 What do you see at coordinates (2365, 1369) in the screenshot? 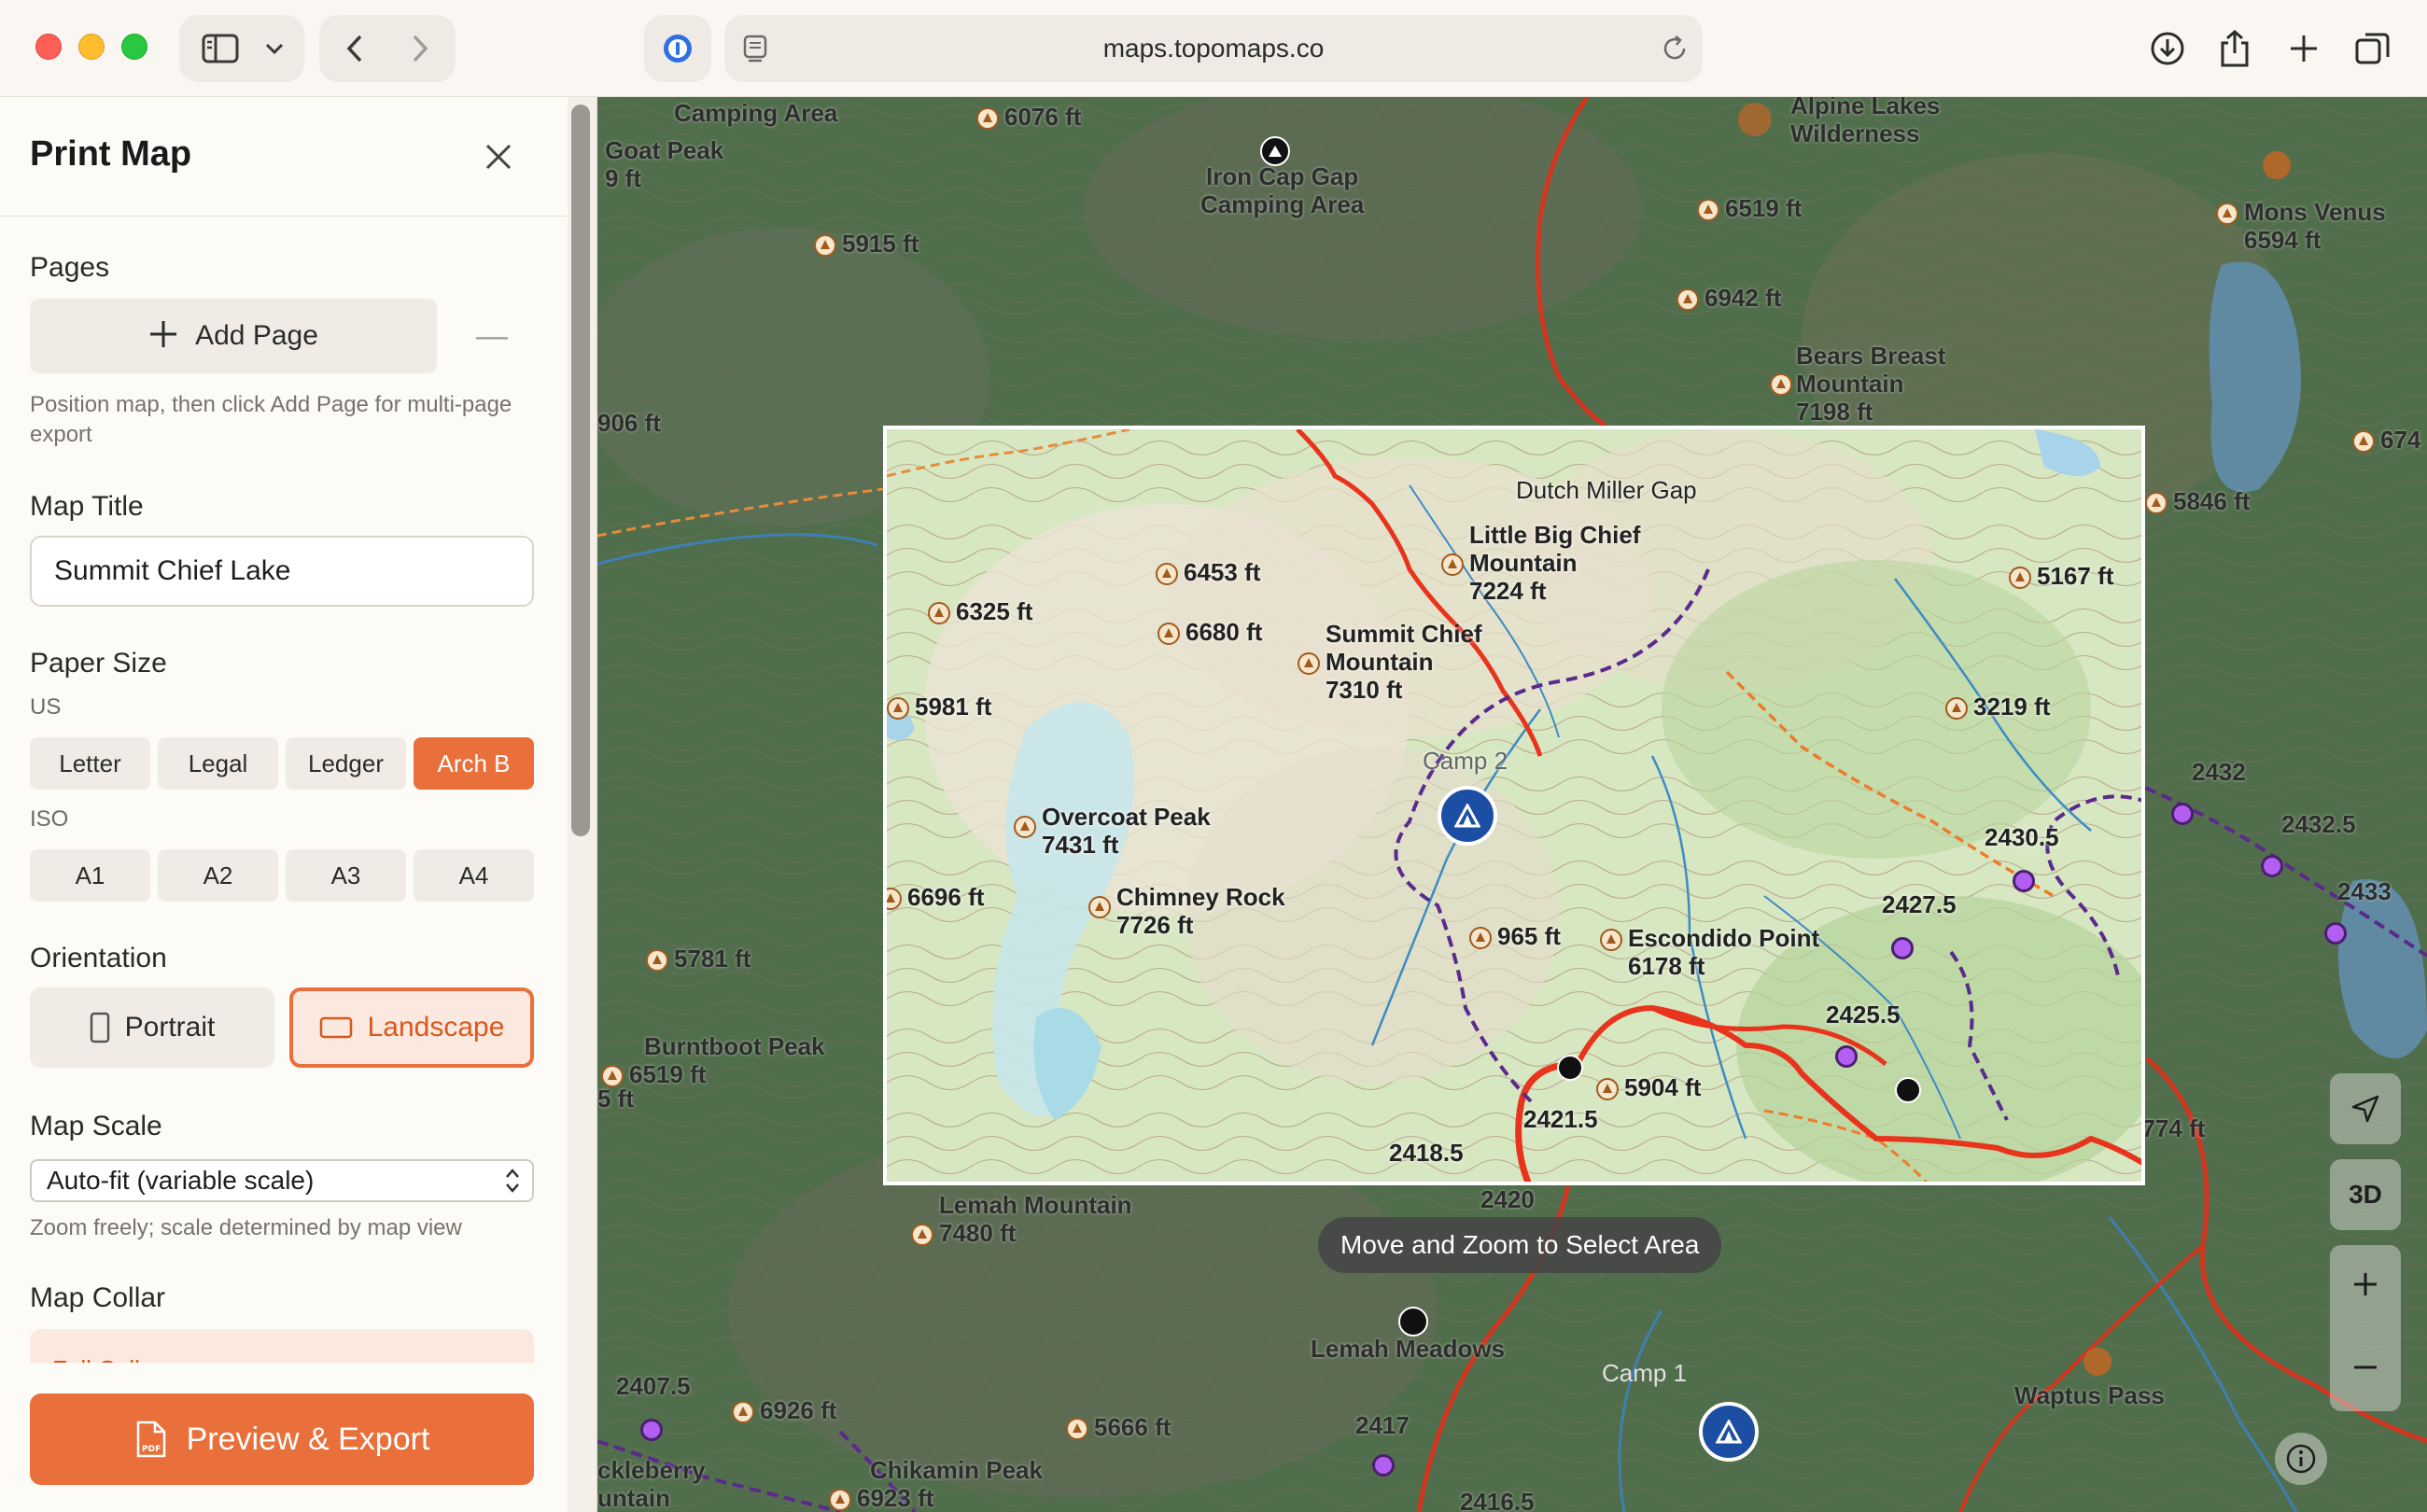
I see `zoom-out-icon` at bounding box center [2365, 1369].